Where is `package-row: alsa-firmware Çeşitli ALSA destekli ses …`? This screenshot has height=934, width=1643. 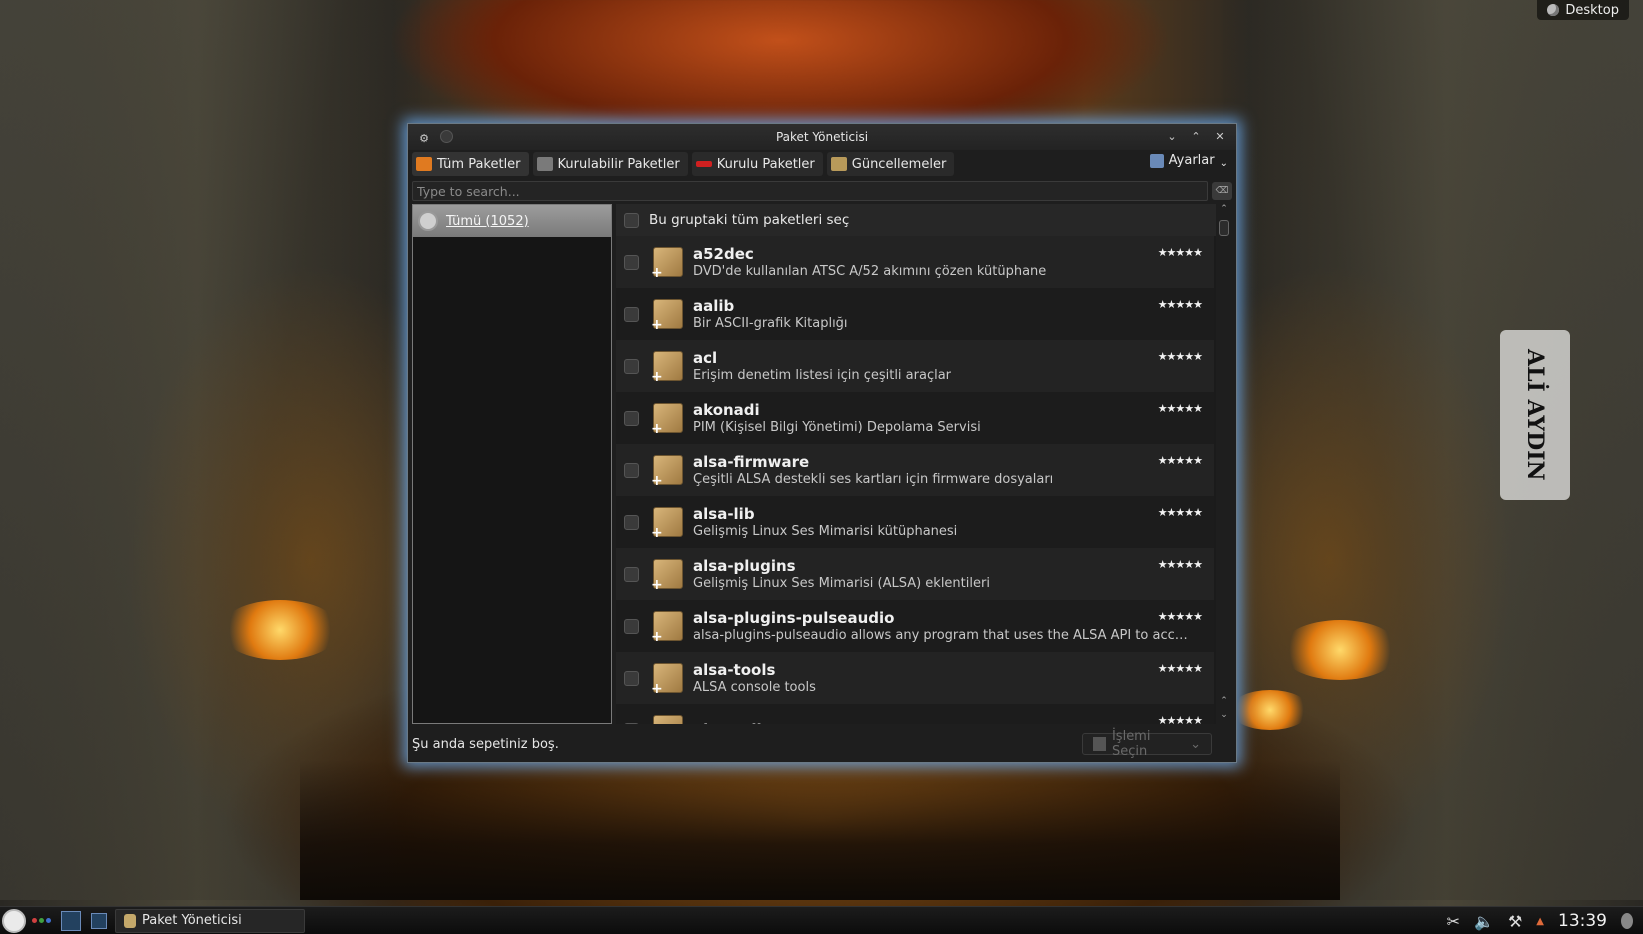 package-row: alsa-firmware Çeşitli ALSA destekli ses … is located at coordinates (915, 470).